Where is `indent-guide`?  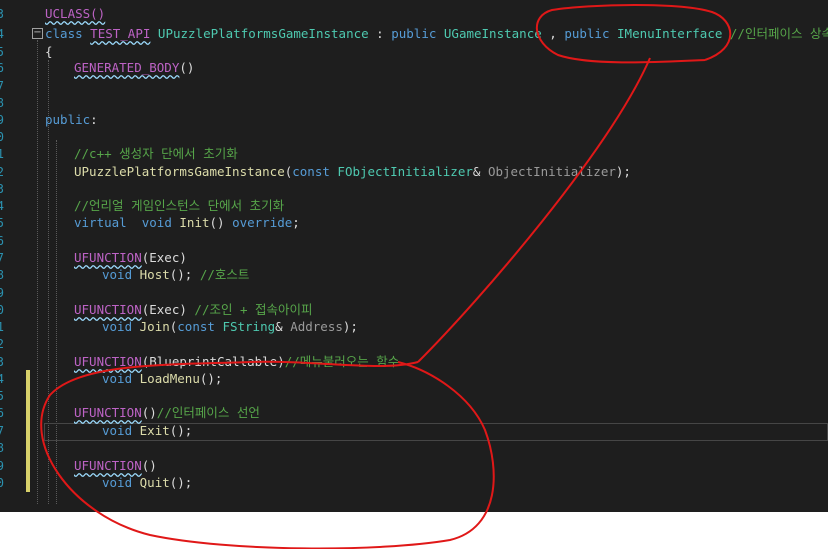
indent-guide is located at coordinates (37, 272).